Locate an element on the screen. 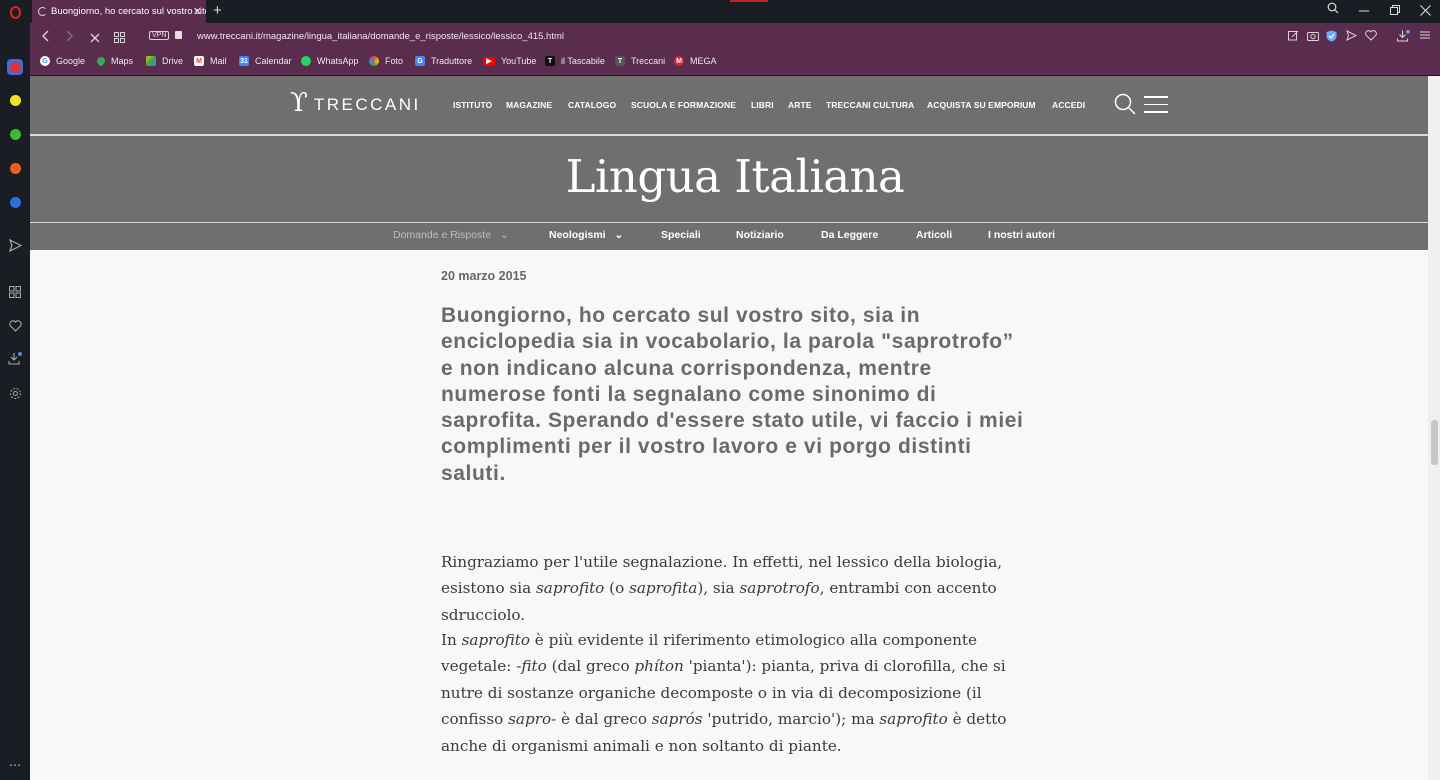 The height and width of the screenshot is (780, 1440). bookmark-label: Maps is located at coordinates (122, 61).